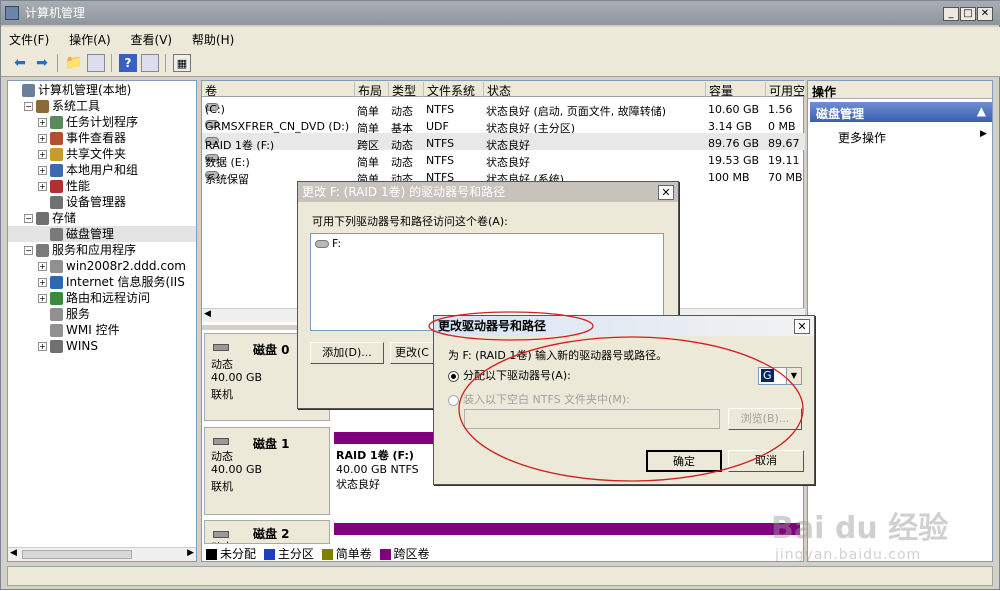  I want to click on baidu-watermark: Bai du 经验 jingyan.baidu.com, so click(853, 534).